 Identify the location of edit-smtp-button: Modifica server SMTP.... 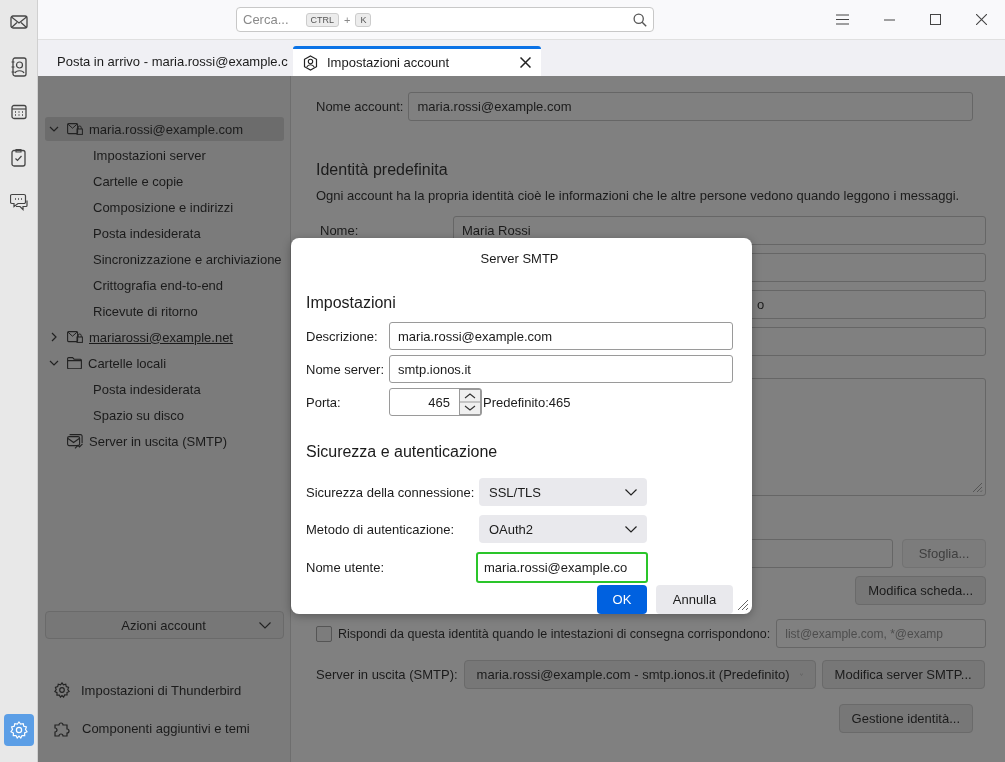
(903, 674).